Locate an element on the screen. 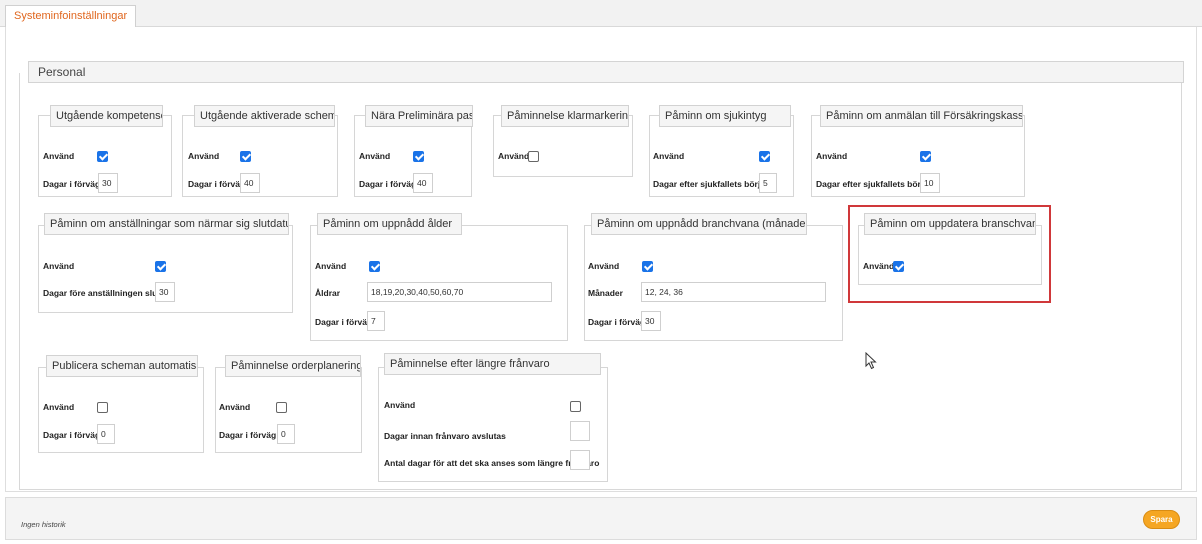 This screenshot has height=544, width=1202. group-title: Påminn om anmälan till Försäkringskassan is located at coordinates (921, 116).